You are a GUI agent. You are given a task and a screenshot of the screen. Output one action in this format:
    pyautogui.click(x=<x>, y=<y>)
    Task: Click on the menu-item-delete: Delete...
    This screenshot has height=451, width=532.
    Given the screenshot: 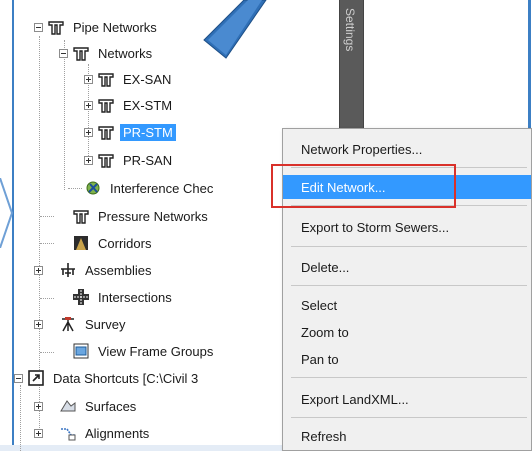 What is the action you would take?
    pyautogui.click(x=407, y=267)
    